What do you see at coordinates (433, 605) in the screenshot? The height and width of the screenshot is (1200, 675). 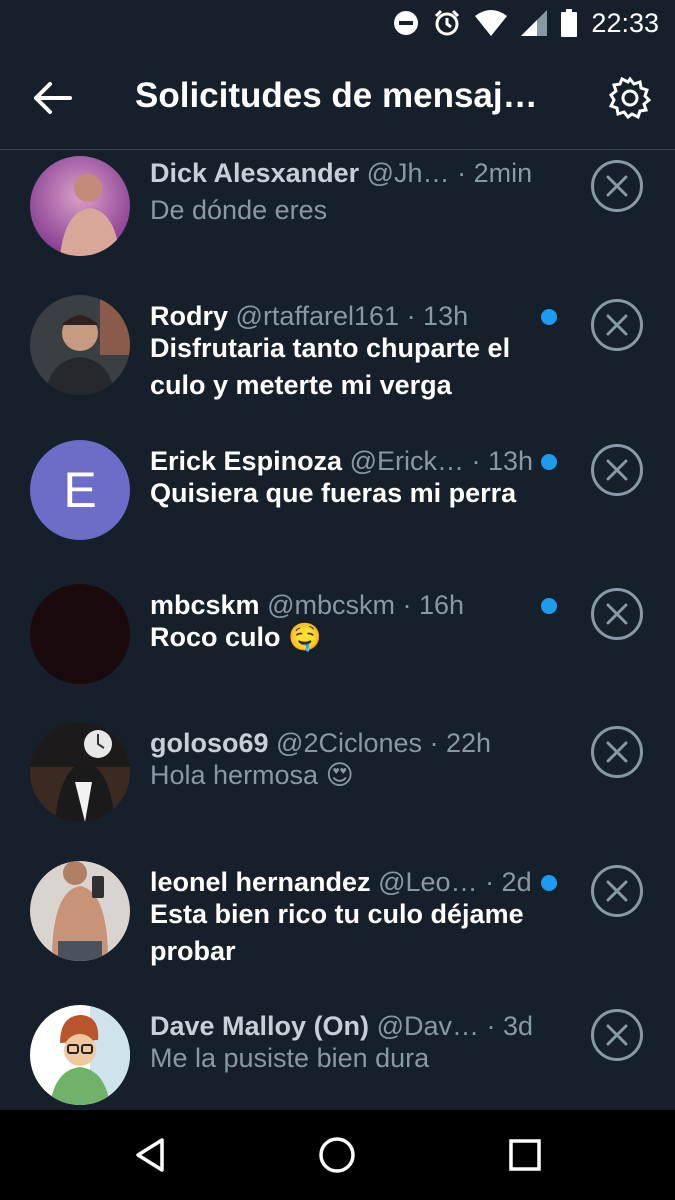 I see `timestamp: · 16h` at bounding box center [433, 605].